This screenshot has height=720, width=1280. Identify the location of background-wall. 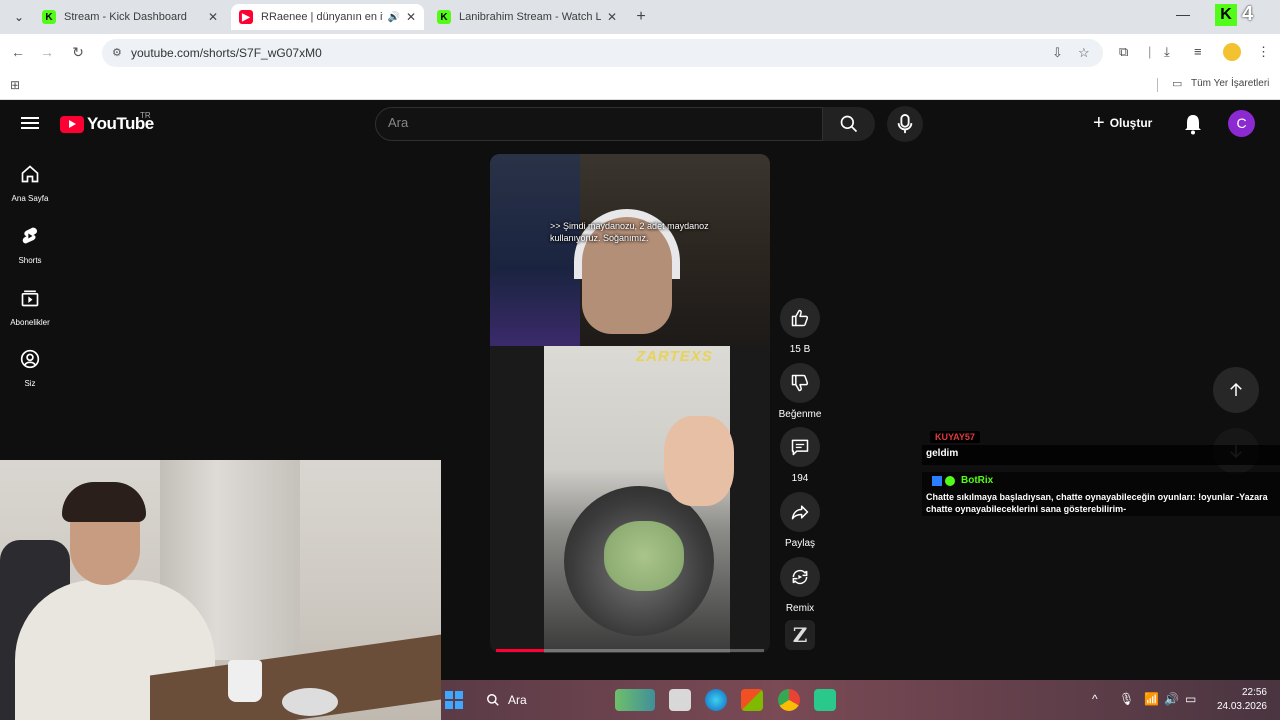
(535, 250).